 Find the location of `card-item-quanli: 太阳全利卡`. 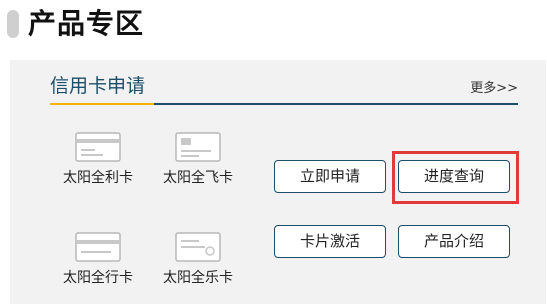

card-item-quanli: 太阳全利卡 is located at coordinates (98, 159).